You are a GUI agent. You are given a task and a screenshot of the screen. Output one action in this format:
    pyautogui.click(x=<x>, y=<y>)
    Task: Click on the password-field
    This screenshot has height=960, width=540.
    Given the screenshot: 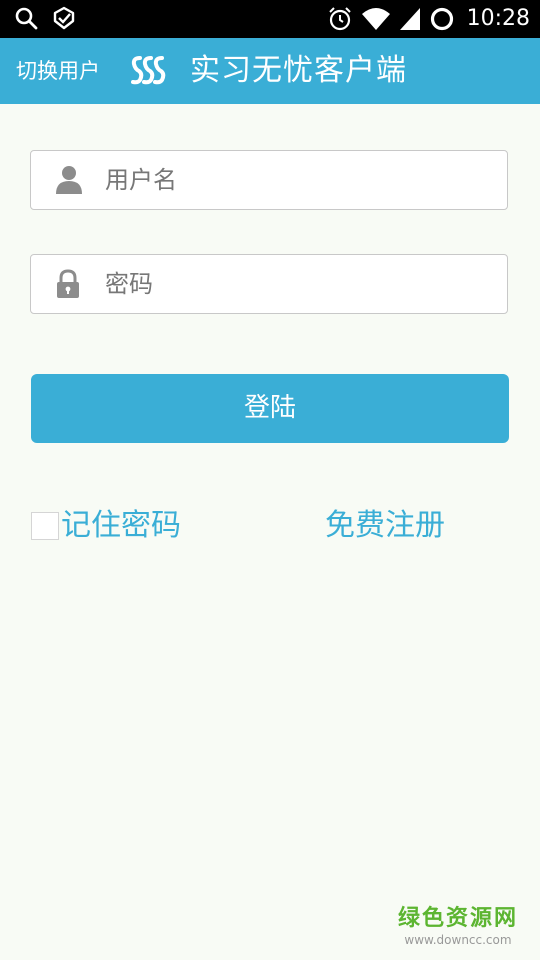 What is the action you would take?
    pyautogui.click(x=269, y=284)
    